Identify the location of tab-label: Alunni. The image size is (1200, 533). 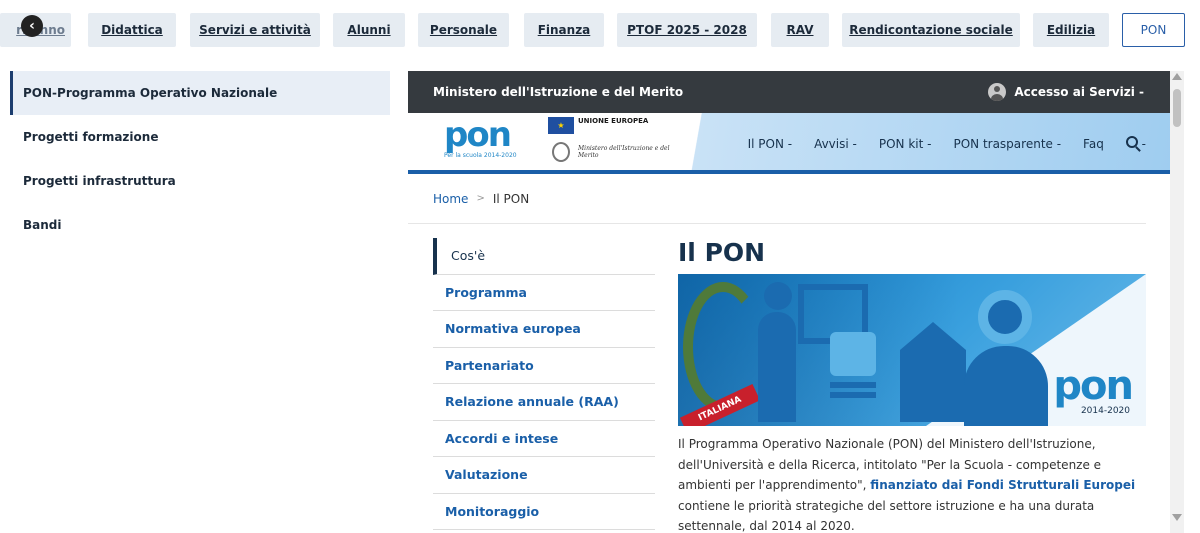
(369, 30).